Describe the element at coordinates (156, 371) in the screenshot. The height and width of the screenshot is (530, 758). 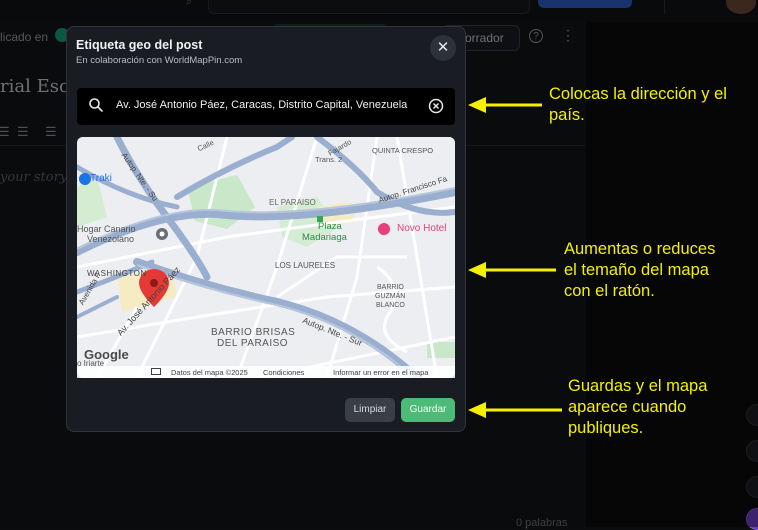
I see `keyboard-icon` at that location.